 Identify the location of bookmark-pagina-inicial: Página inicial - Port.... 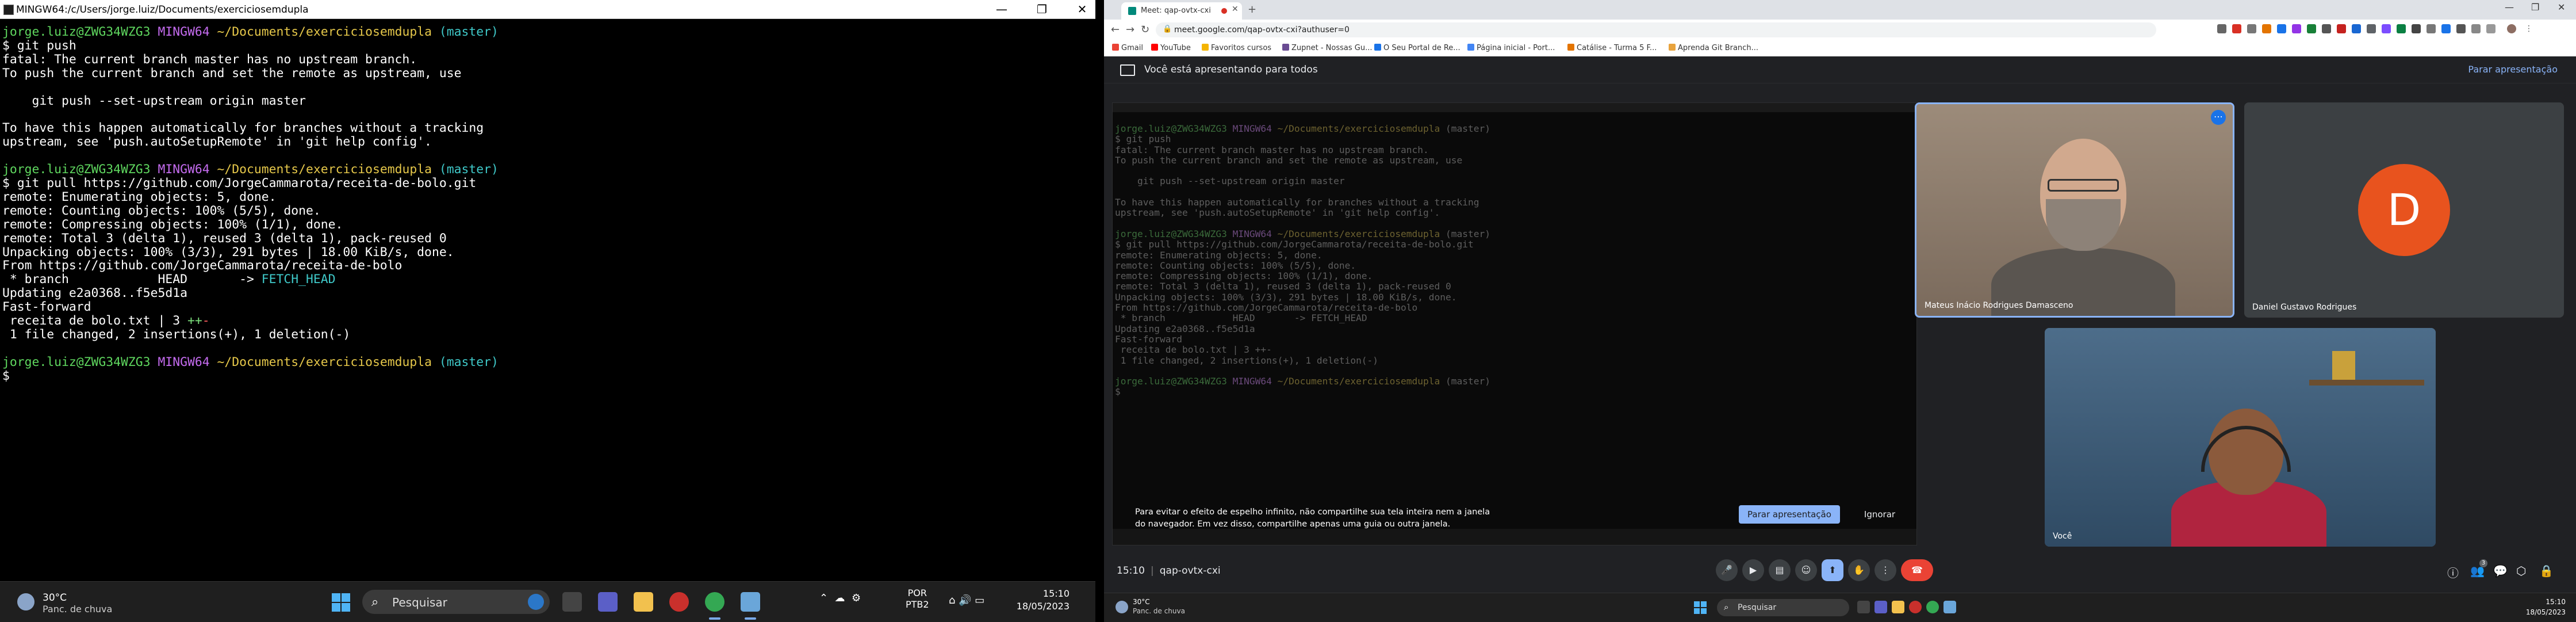
(1511, 48).